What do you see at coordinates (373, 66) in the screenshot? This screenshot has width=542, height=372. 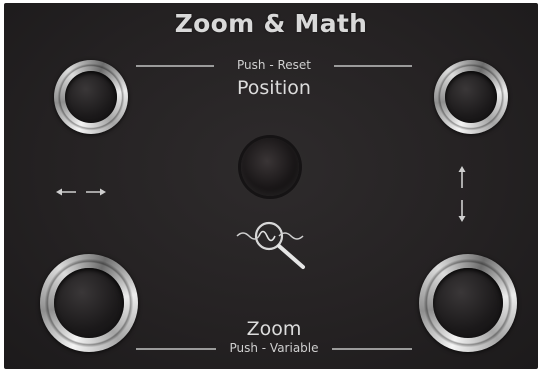 I see `position-line-right` at bounding box center [373, 66].